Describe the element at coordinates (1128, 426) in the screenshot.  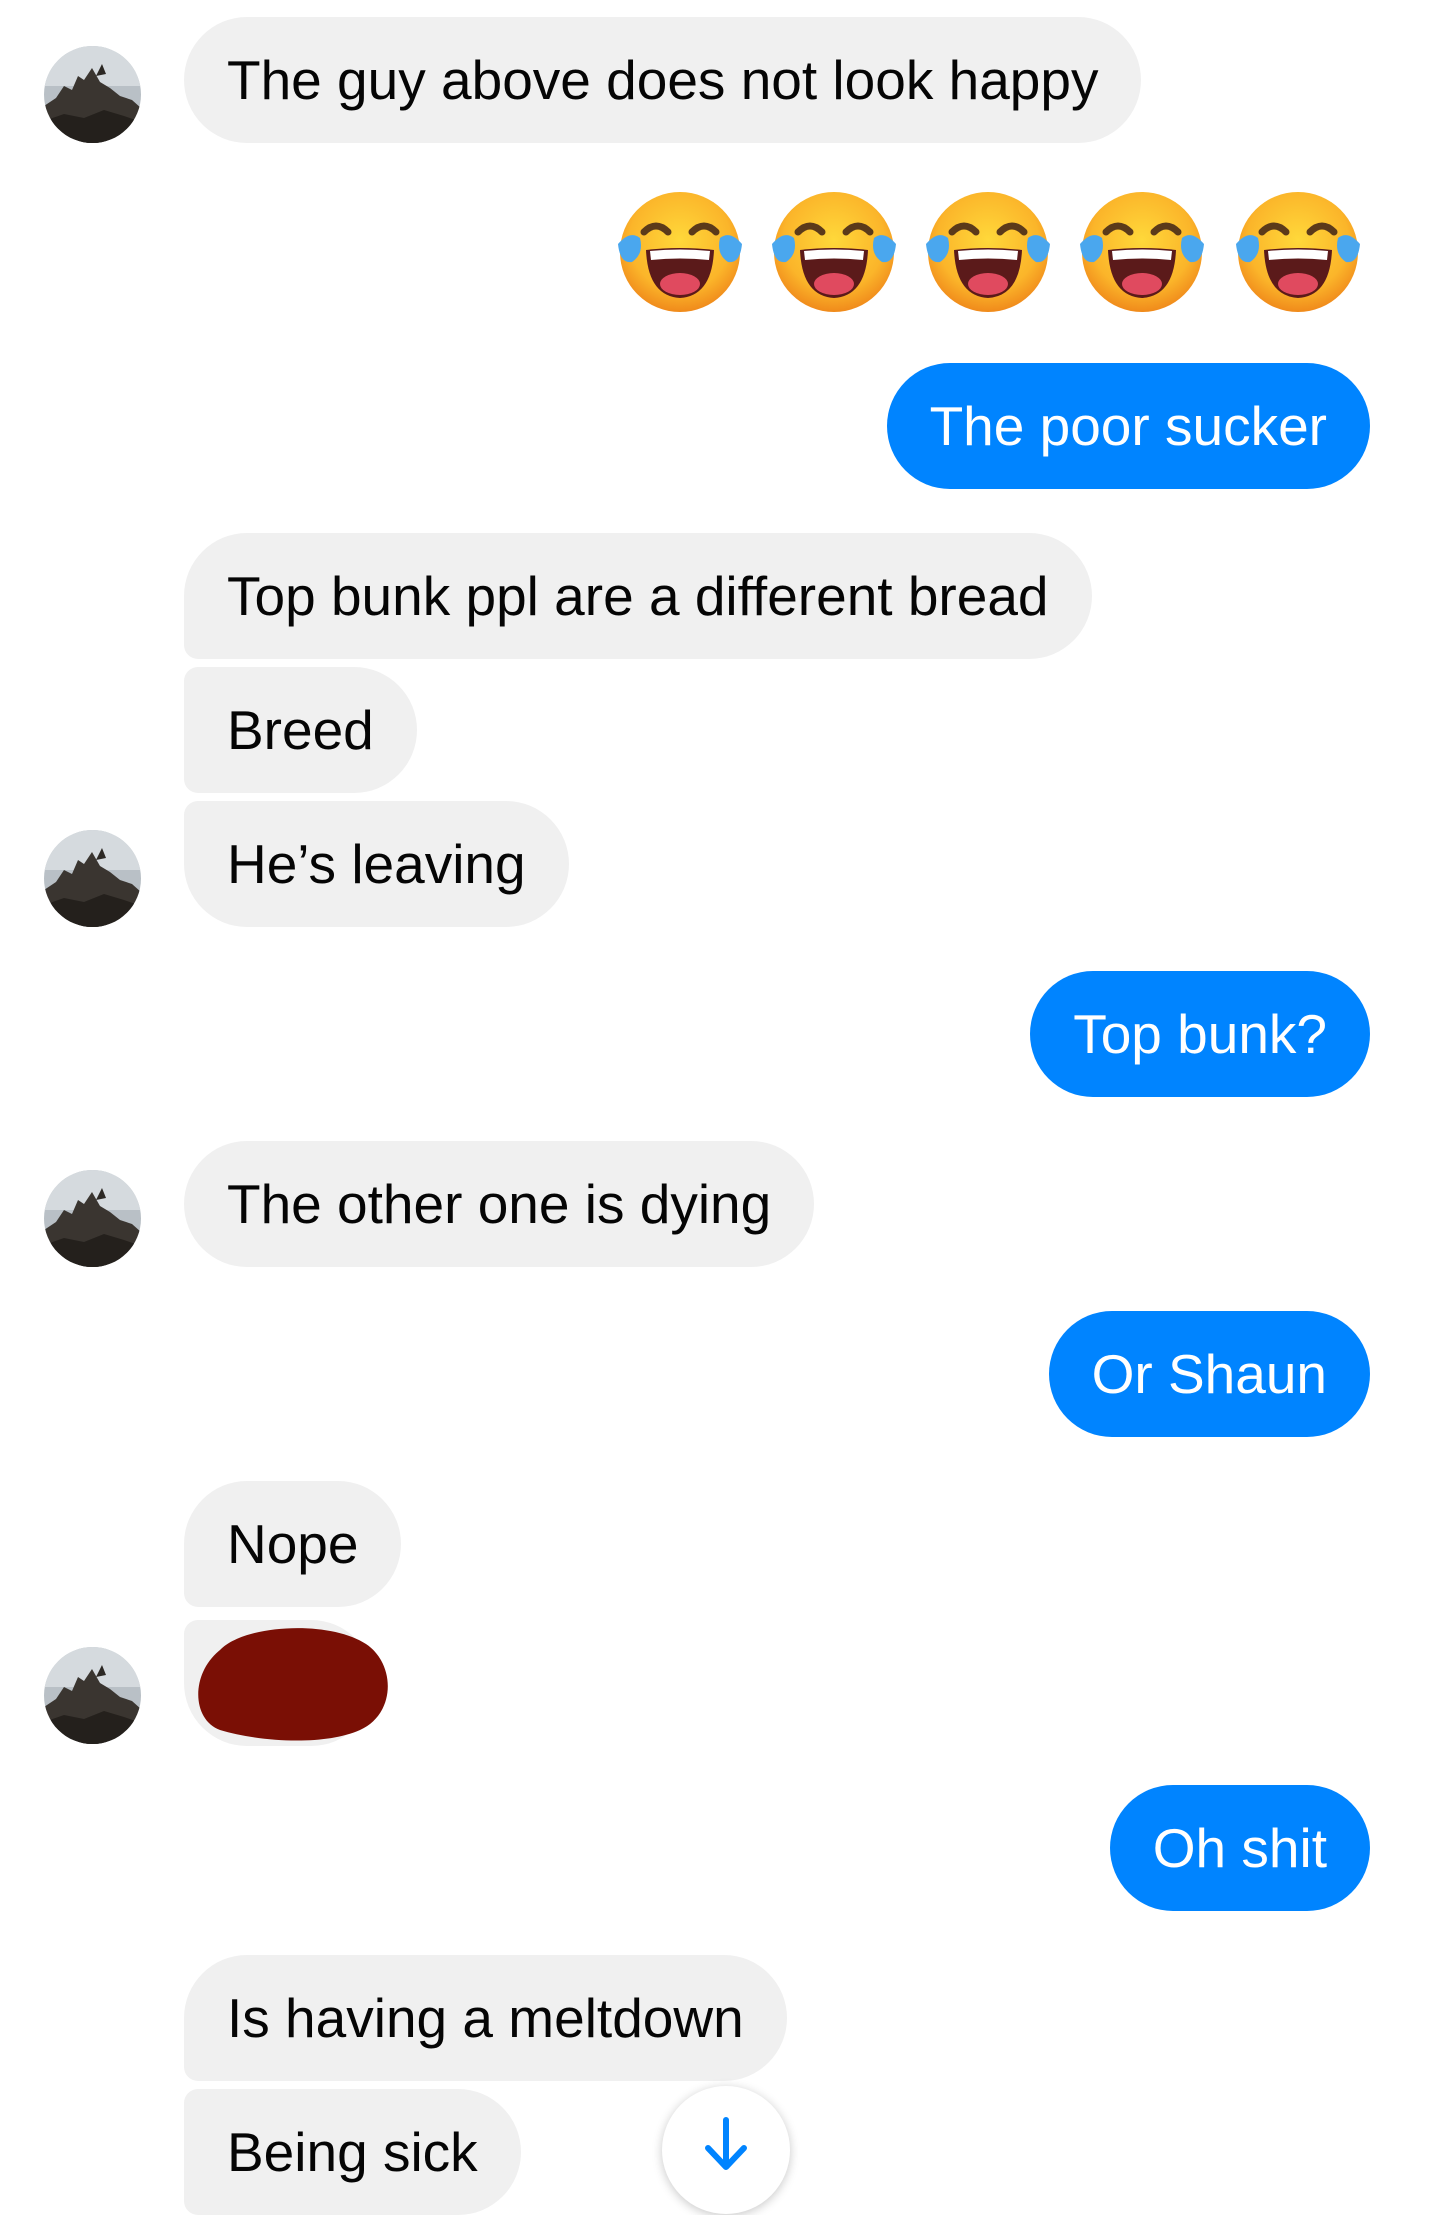
I see `outgoing-message: The poor sucker` at that location.